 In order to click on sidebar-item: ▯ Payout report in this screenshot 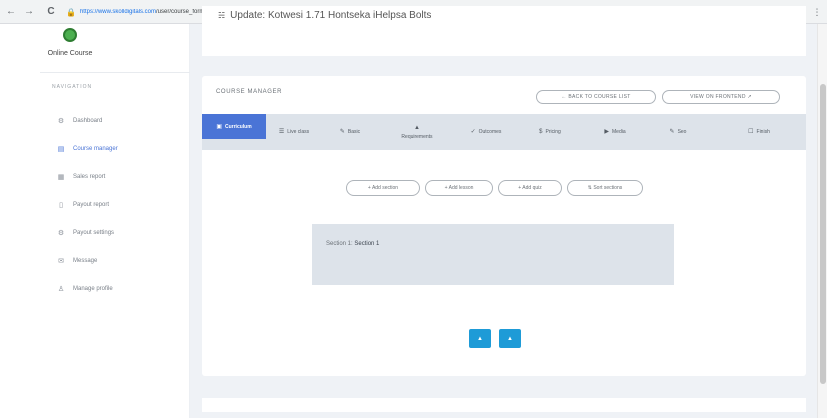, I will do `click(82, 205)`.